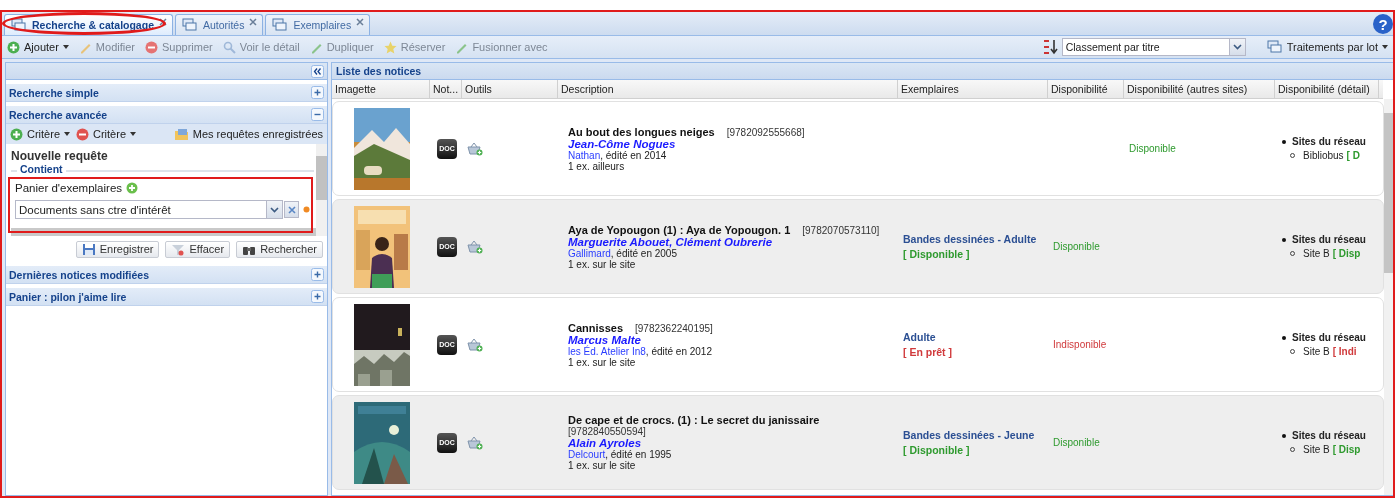 Image resolution: width=1395 pixels, height=498 pixels. What do you see at coordinates (1086, 89) in the screenshot?
I see `column-header: Disponibilité` at bounding box center [1086, 89].